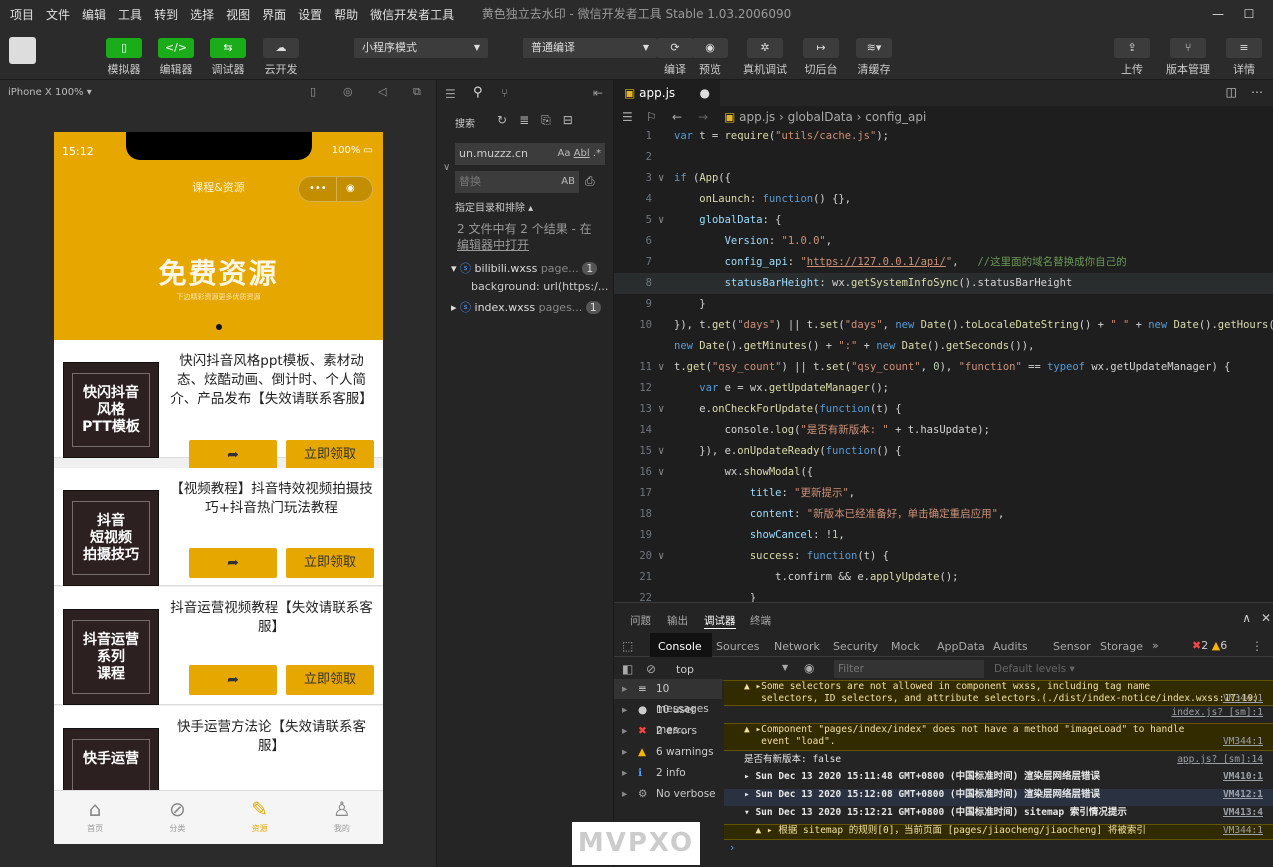 Image resolution: width=1273 pixels, height=867 pixels. Describe the element at coordinates (677, 117) in the screenshot. I see `back-icon: ←` at that location.